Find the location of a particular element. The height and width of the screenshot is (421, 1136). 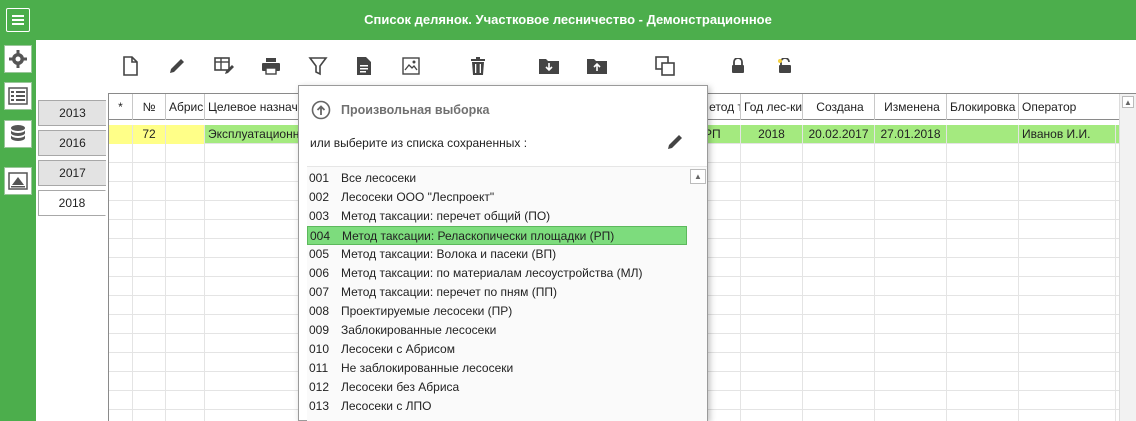

export-button is located at coordinates (597, 66).